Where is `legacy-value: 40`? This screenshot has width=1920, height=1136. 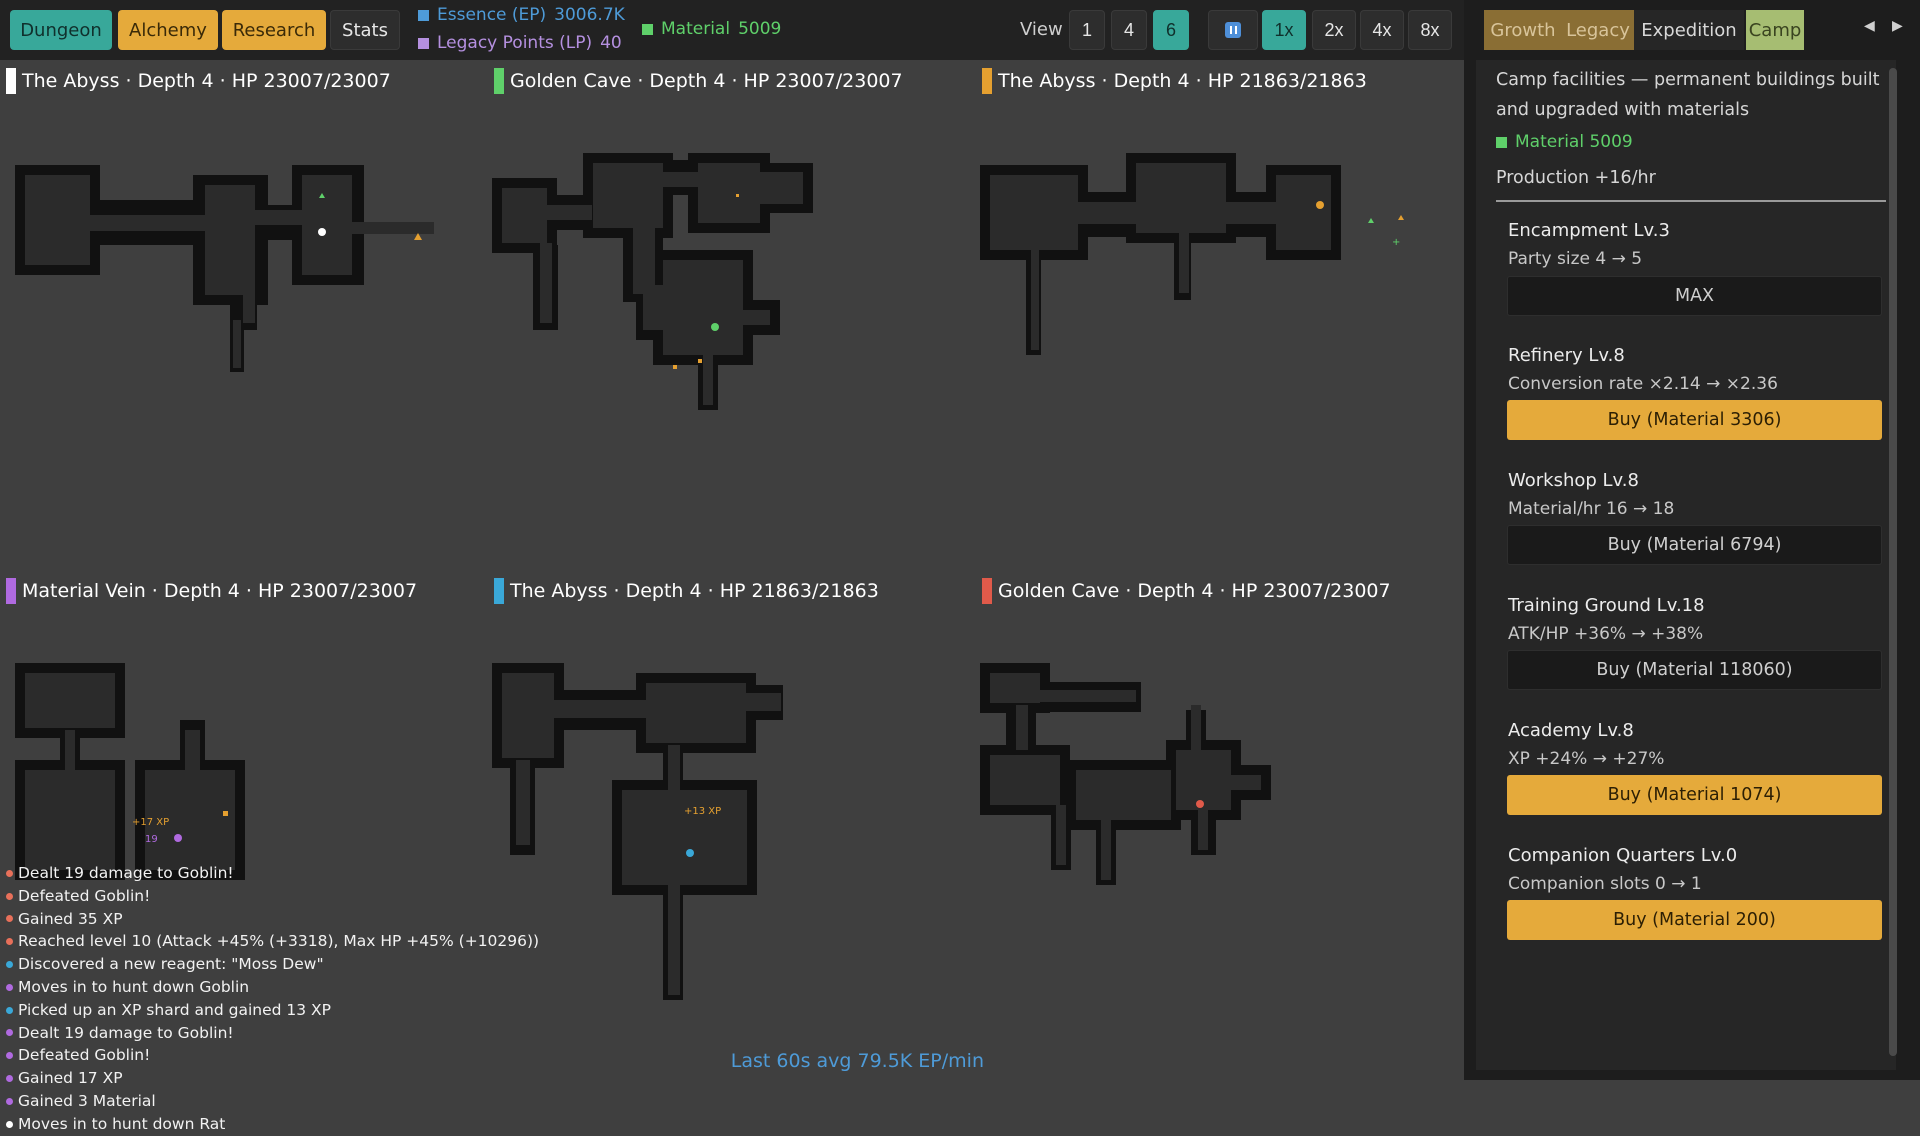 legacy-value: 40 is located at coordinates (611, 43).